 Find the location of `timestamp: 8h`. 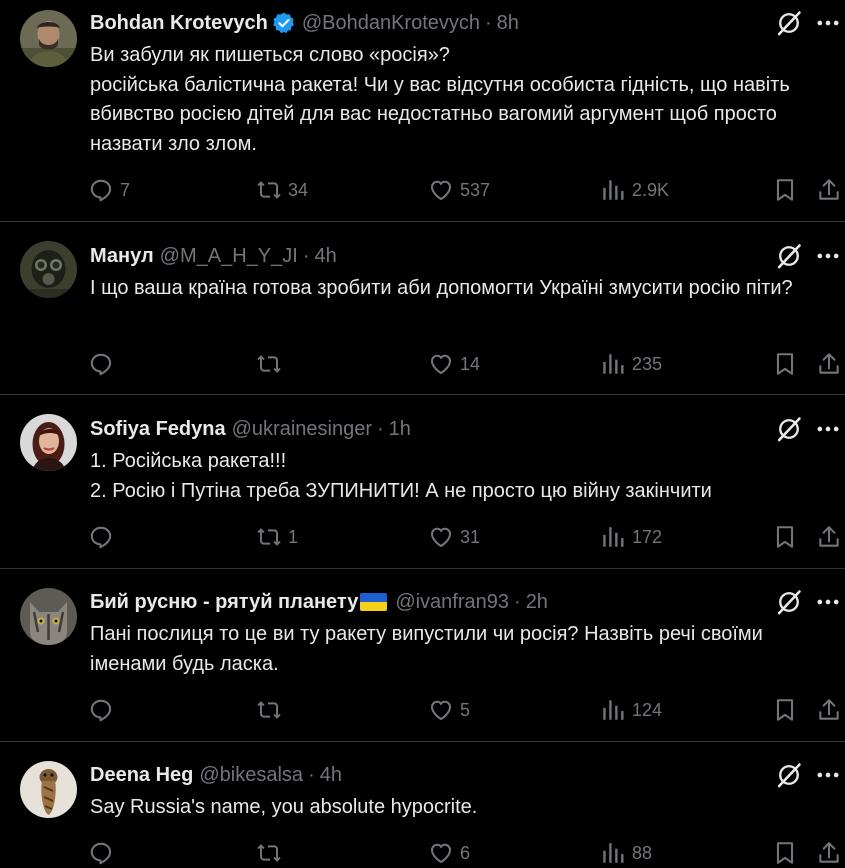

timestamp: 8h is located at coordinates (508, 23).